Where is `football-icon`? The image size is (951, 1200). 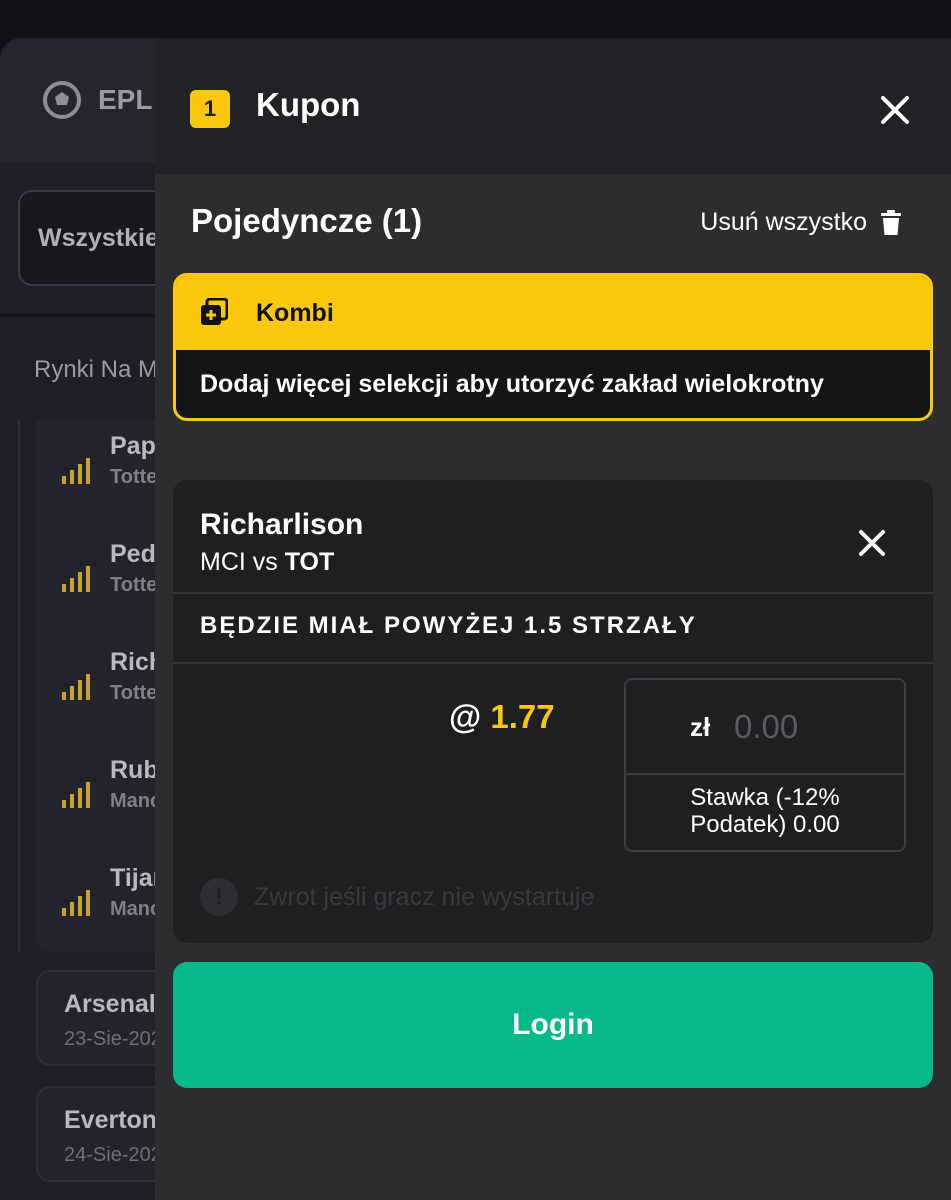
football-icon is located at coordinates (62, 100).